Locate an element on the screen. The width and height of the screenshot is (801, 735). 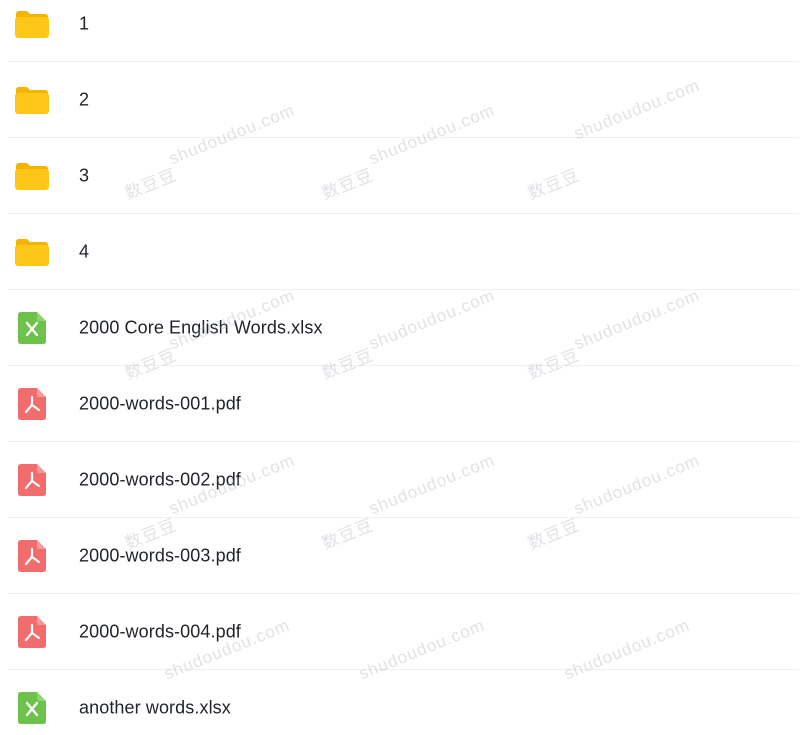
file-row: another words.xlsx is located at coordinates (403, 702).